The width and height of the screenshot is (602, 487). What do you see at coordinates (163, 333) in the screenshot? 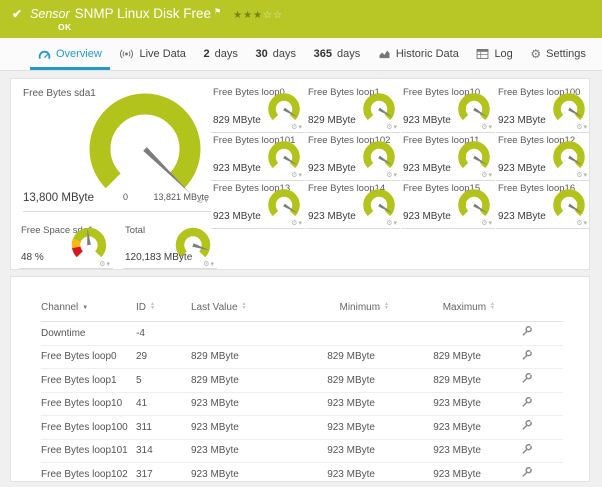
I see `cell-id: -4` at bounding box center [163, 333].